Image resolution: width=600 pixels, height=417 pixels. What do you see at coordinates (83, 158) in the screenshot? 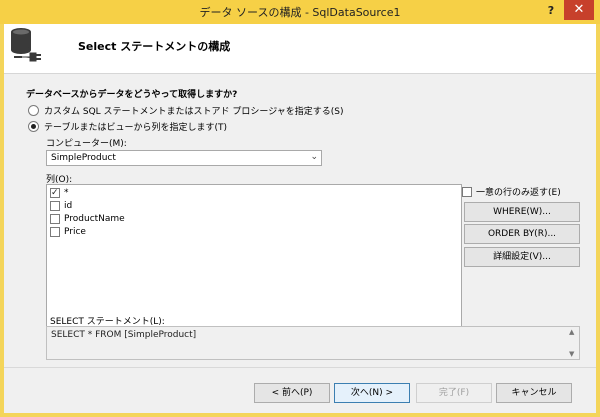
I see `table-select-value: SimpleProduct` at bounding box center [83, 158].